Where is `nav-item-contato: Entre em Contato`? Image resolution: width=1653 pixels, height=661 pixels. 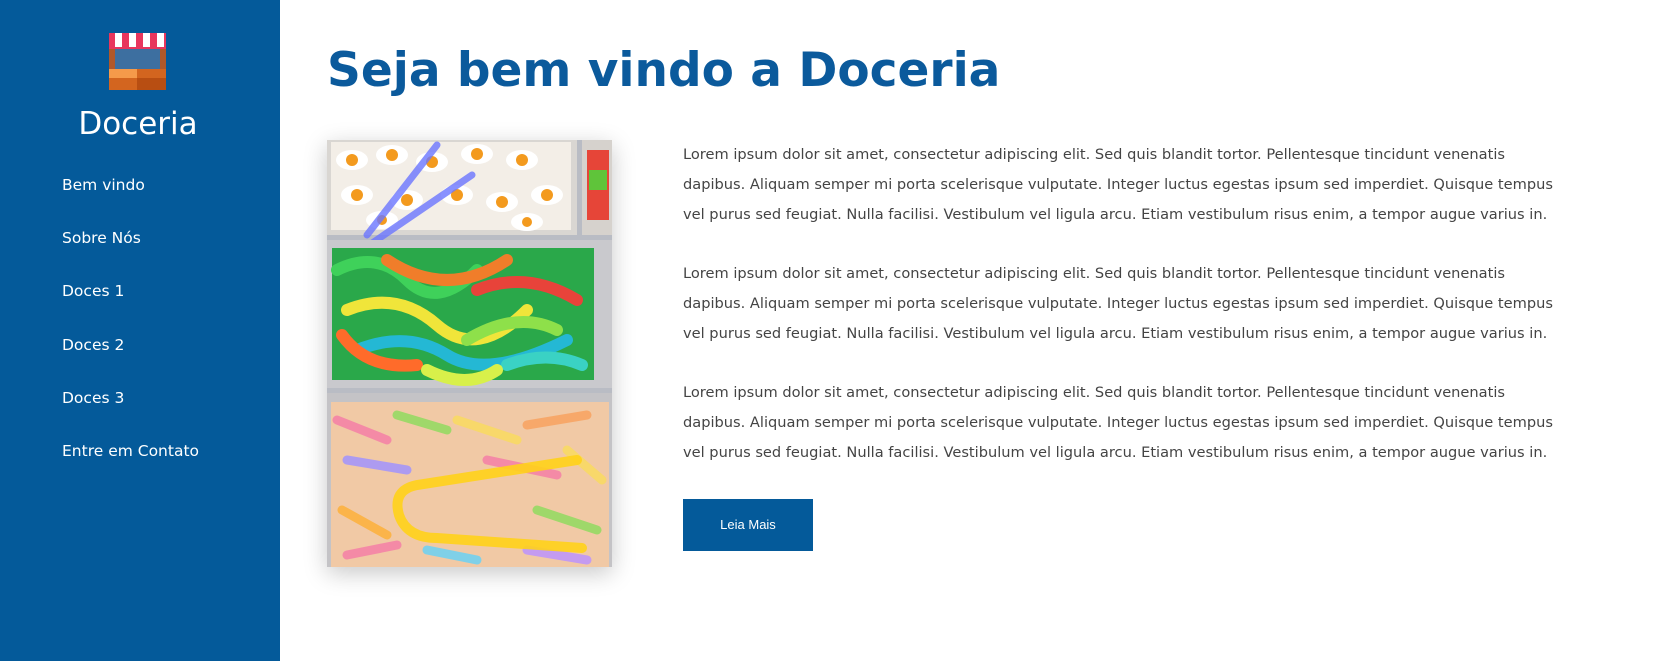
nav-item-contato: Entre em Contato is located at coordinates (130, 464).